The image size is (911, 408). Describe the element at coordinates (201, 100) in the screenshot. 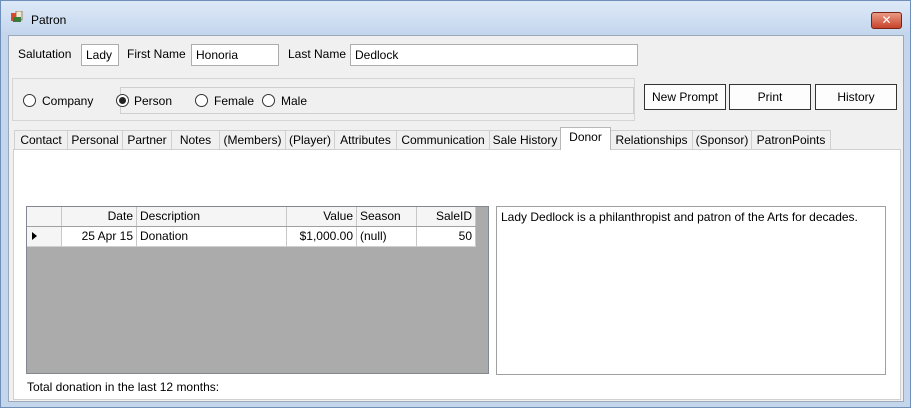

I see `female-radio` at that location.